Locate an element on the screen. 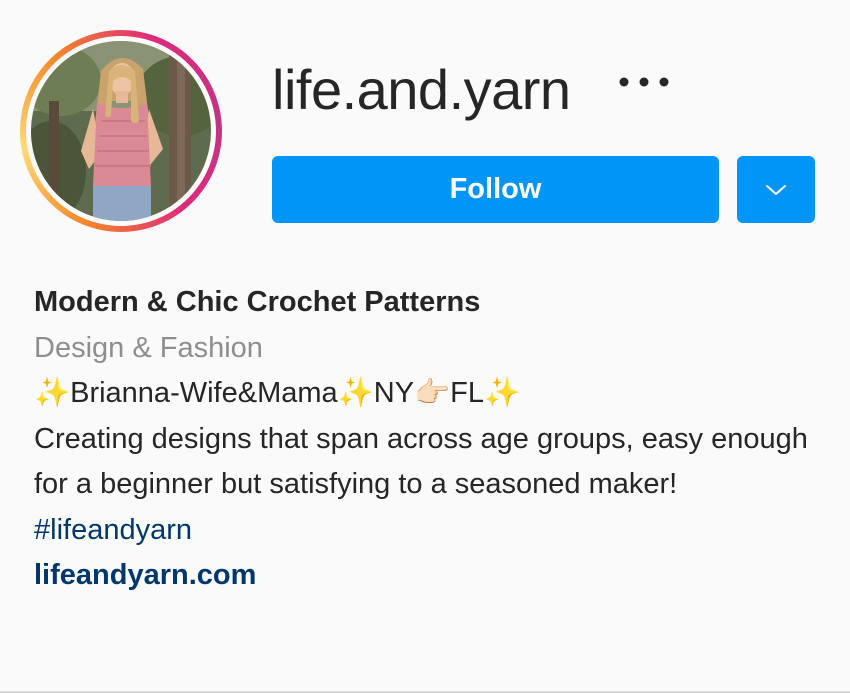  avatar-gap is located at coordinates (121, 131).